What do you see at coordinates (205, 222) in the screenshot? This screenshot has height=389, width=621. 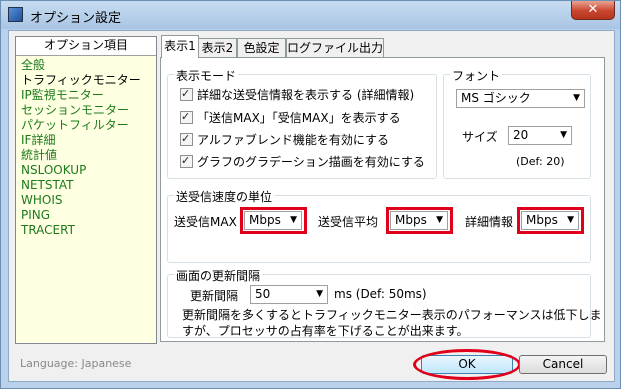 I see `send-max-label: 送受信MAX` at bounding box center [205, 222].